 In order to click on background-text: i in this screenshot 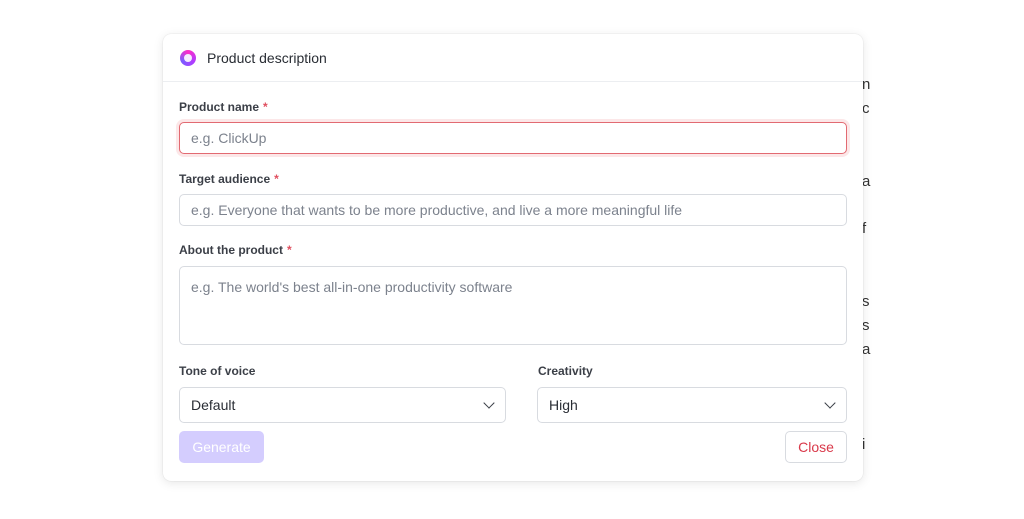, I will do `click(864, 444)`.